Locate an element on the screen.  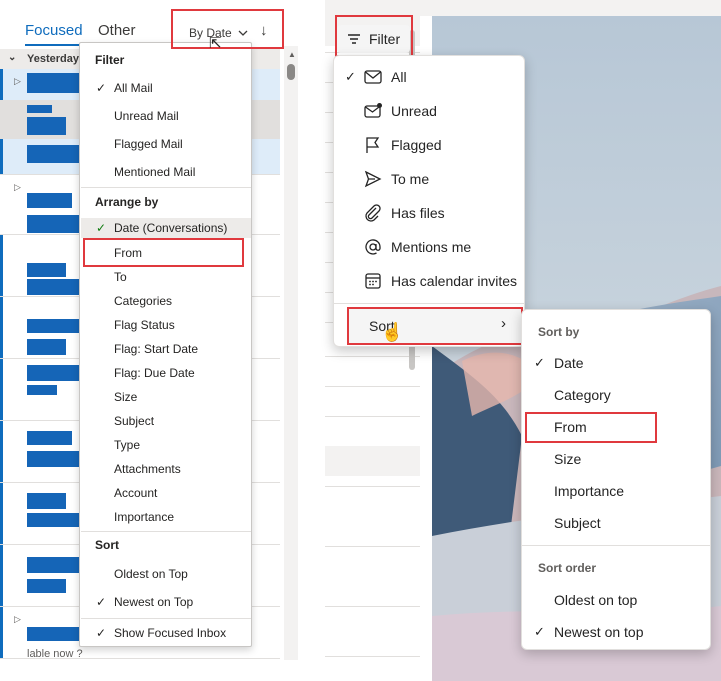
mouse-pointer-icon: ⇱ is located at coordinates (215, 43).